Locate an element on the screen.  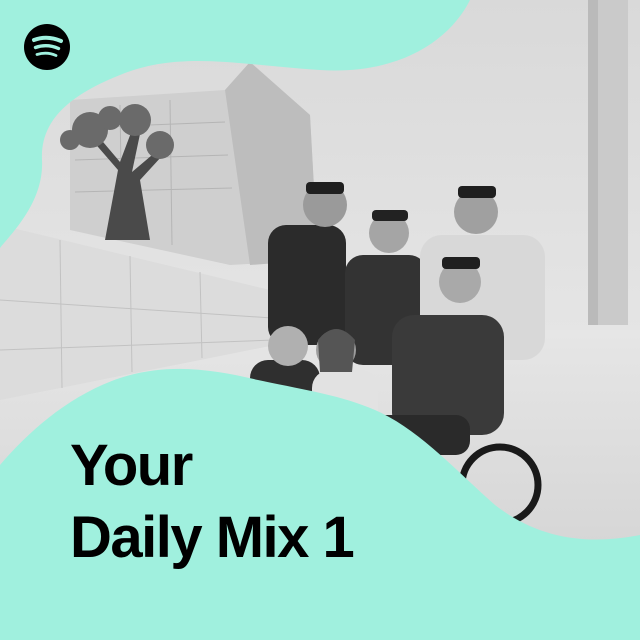
title-line-2: Daily Mix 1 is located at coordinates (212, 537).